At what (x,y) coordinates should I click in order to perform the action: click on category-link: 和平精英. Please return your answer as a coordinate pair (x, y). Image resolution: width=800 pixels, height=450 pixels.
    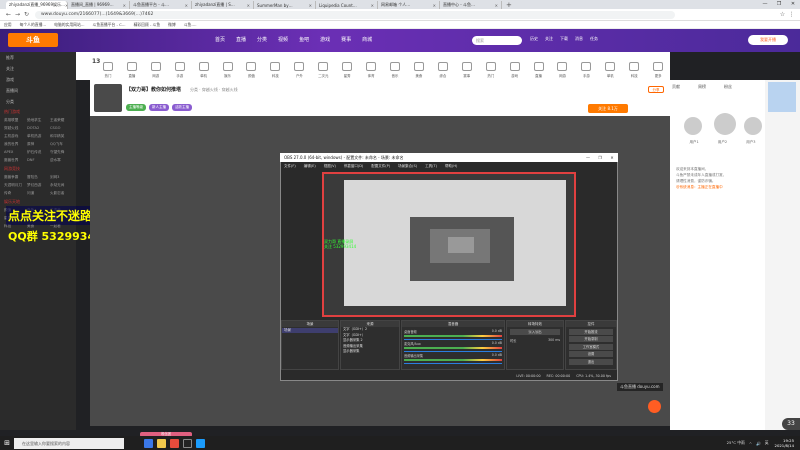
    Looking at the image, I should click on (61, 136).